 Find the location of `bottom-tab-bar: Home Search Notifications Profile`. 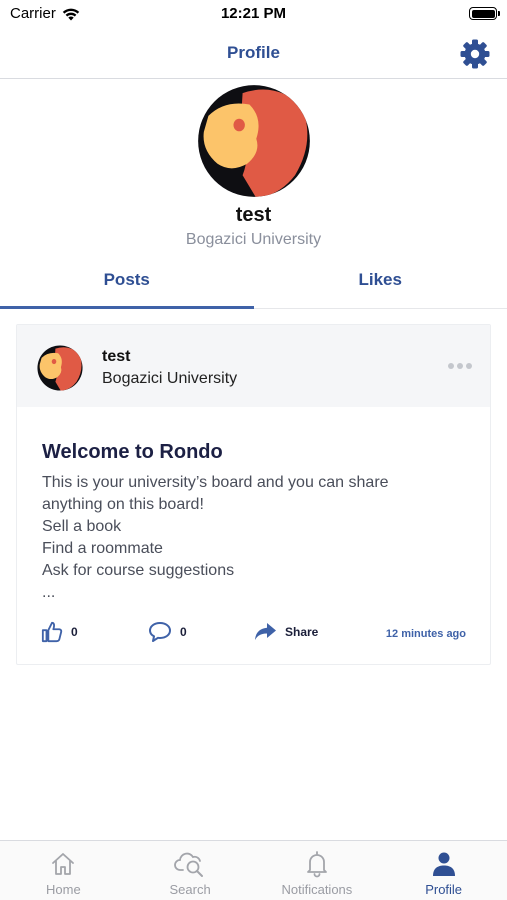

bottom-tab-bar: Home Search Notifications Profile is located at coordinates (253, 870).